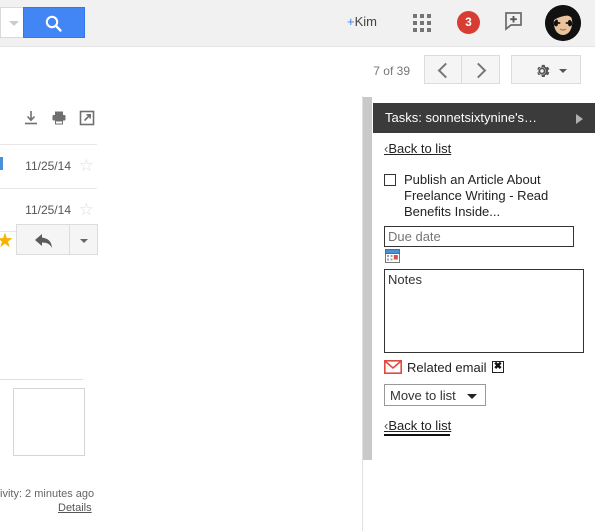  I want to click on back-to-list-link-bottom: ‹Back to list, so click(417, 425).